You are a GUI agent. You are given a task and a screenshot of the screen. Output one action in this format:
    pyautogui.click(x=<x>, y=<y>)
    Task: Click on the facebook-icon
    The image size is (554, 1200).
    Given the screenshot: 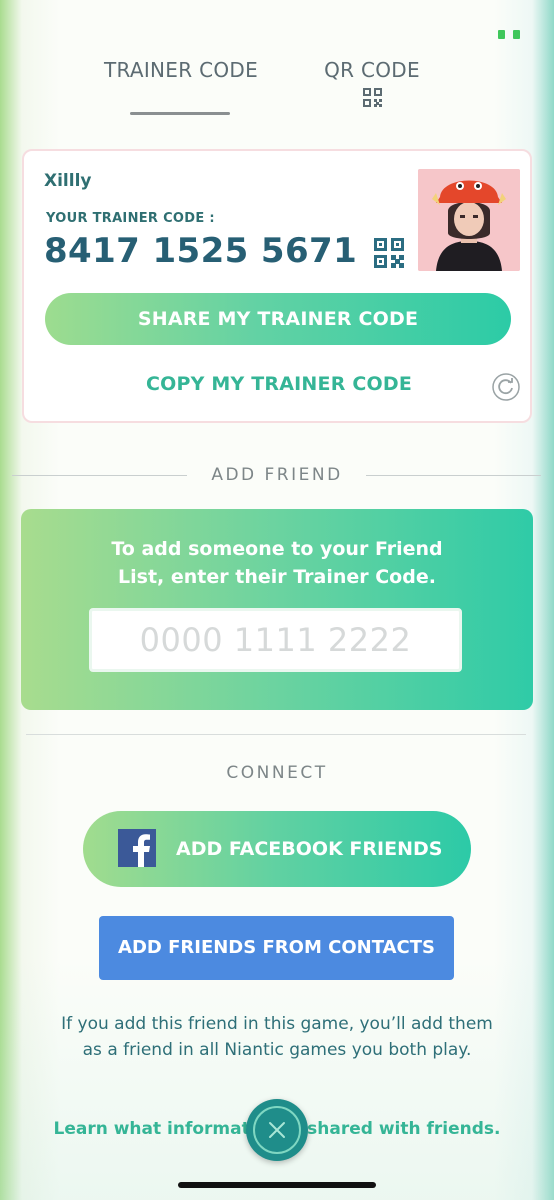 What is the action you would take?
    pyautogui.click(x=137, y=848)
    